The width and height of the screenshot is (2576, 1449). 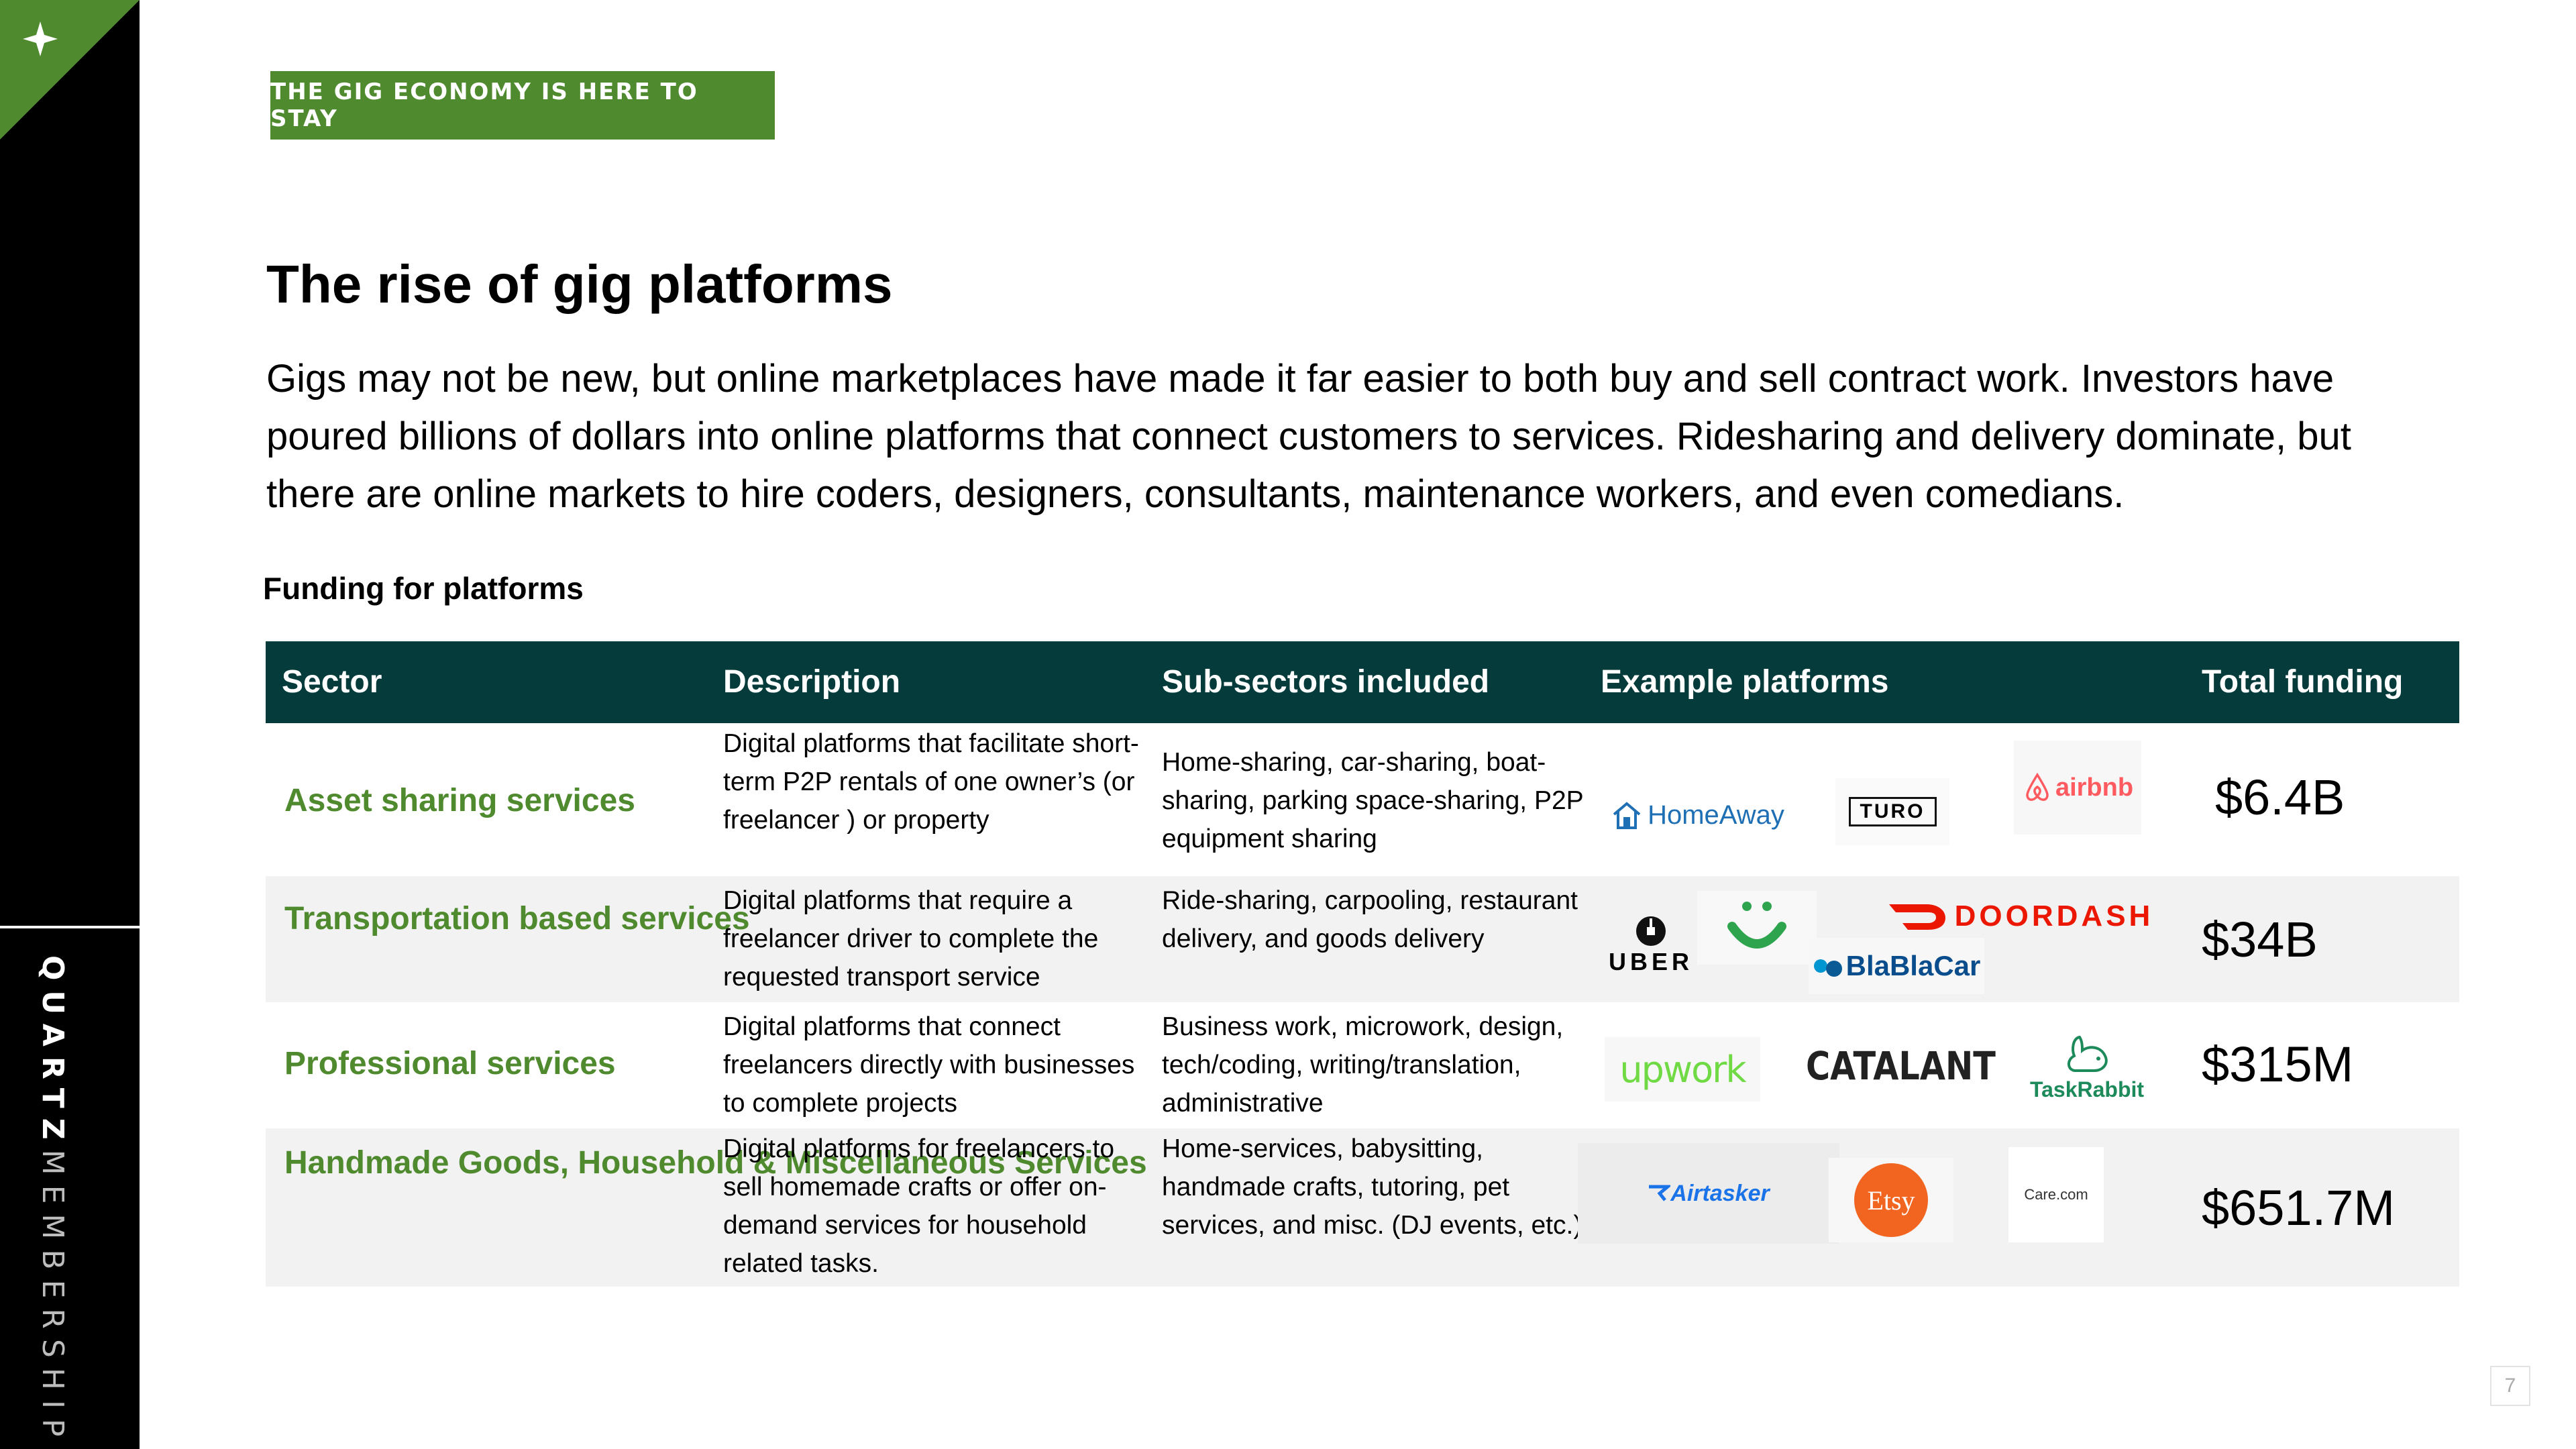 What do you see at coordinates (1682, 1069) in the screenshot?
I see `upwork-logo: upwork` at bounding box center [1682, 1069].